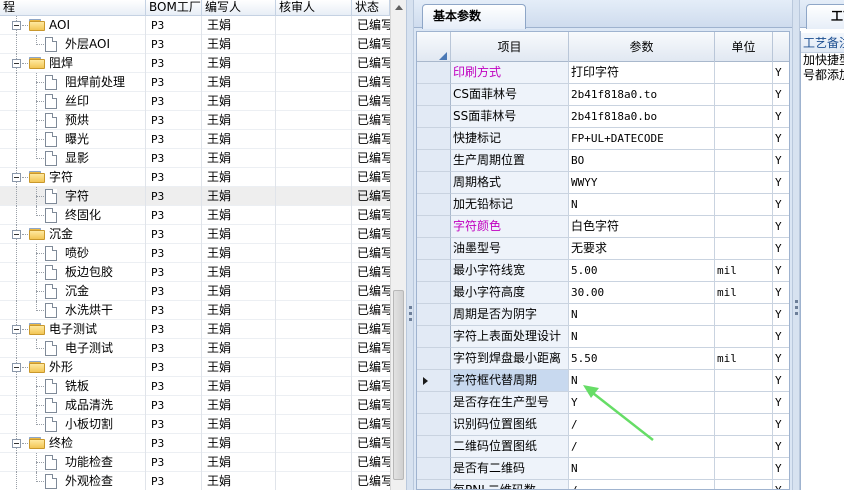  I want to click on param-row: 是否有二维码 N Y, so click(603, 469).